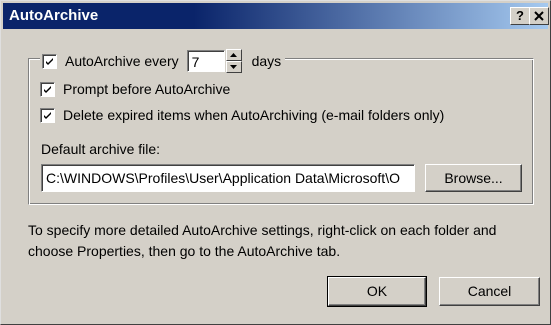 Image resolution: width=551 pixels, height=325 pixels. I want to click on close-icon, so click(539, 16).